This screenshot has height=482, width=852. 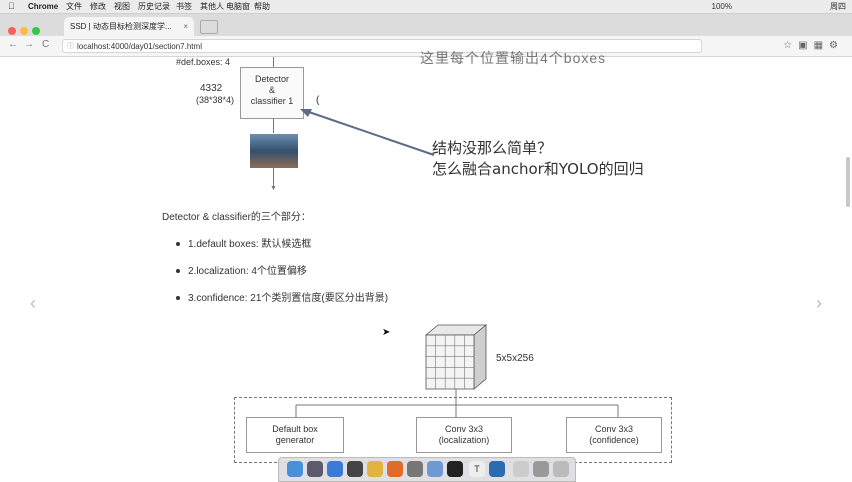 What do you see at coordinates (45, 44) in the screenshot?
I see `reload-button: C` at bounding box center [45, 44].